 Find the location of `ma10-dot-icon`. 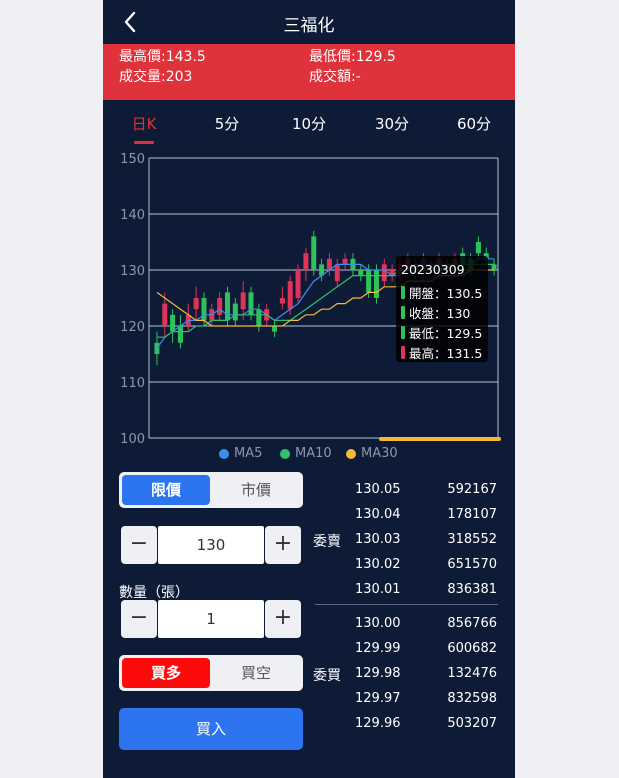

ma10-dot-icon is located at coordinates (285, 453).